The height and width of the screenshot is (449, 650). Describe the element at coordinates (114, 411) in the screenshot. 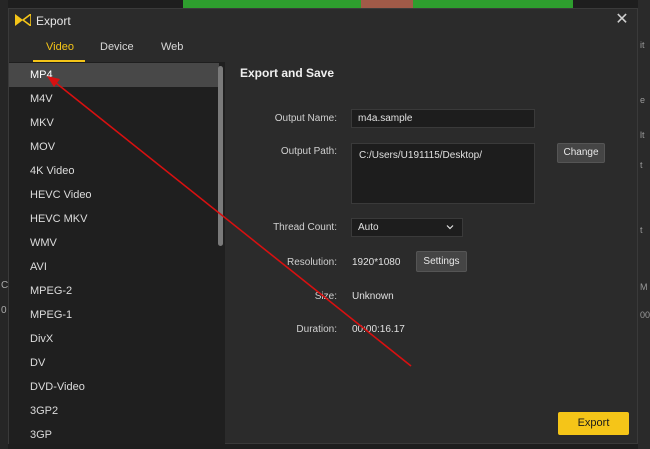

I see `format-item-3gp2: 3GP2` at that location.